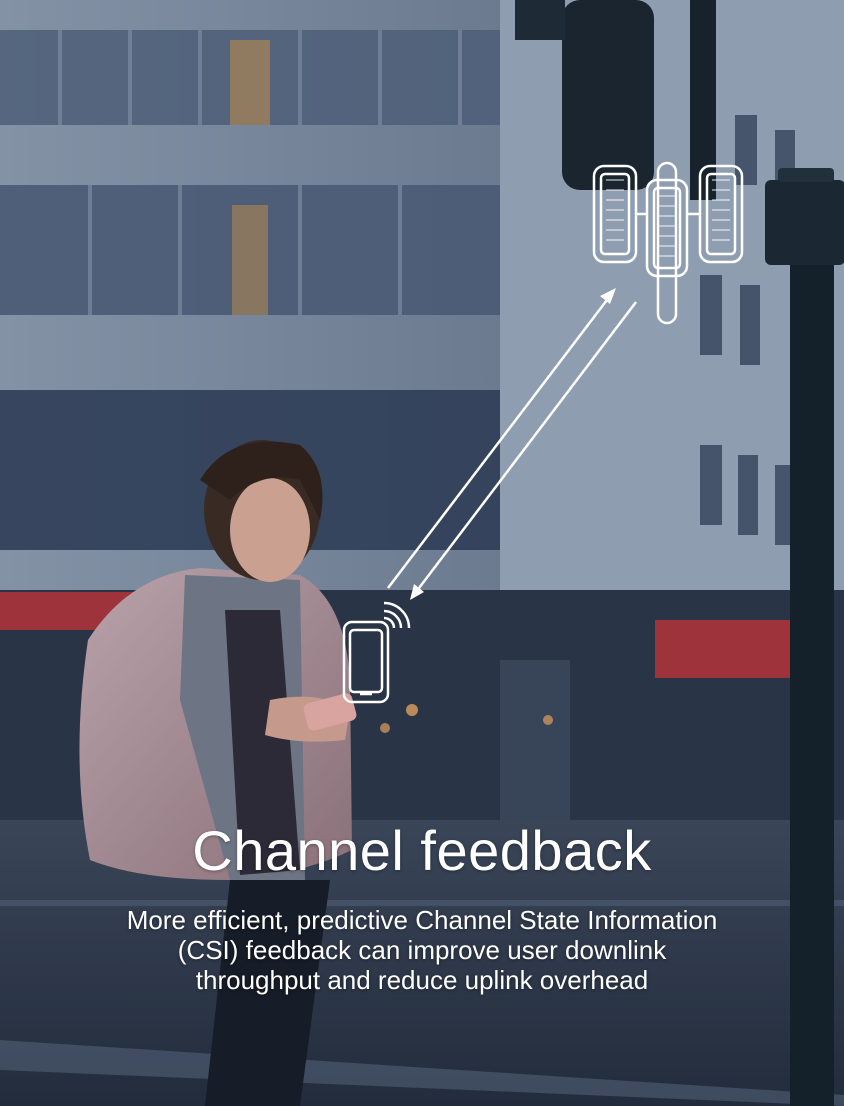  I want to click on wifi-signal-icon, so click(397, 615).